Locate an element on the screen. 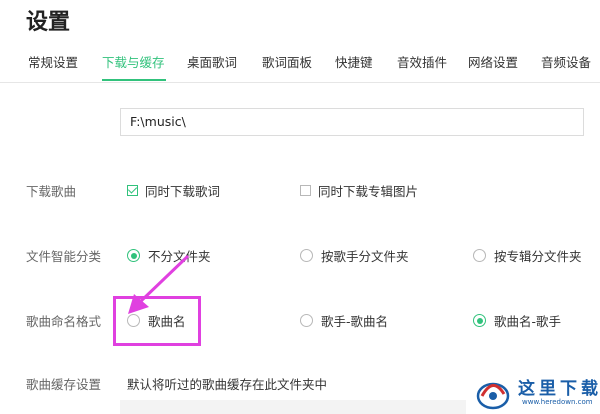  classify-artist-option: 按歌手分文件夹 is located at coordinates (354, 255).